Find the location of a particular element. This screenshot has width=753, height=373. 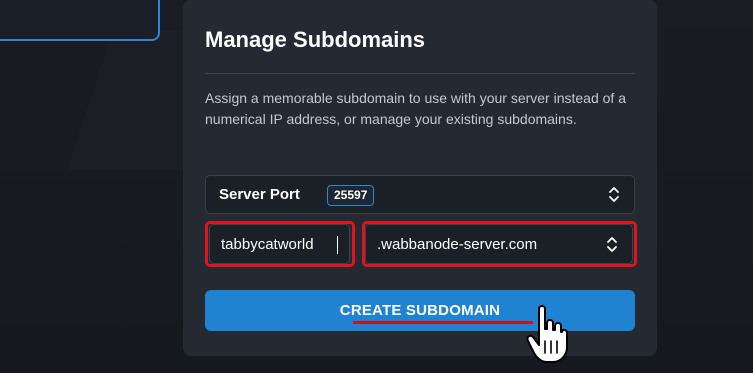

create-subdomain-button: CREATE SUBDOMAIN is located at coordinates (420, 310).